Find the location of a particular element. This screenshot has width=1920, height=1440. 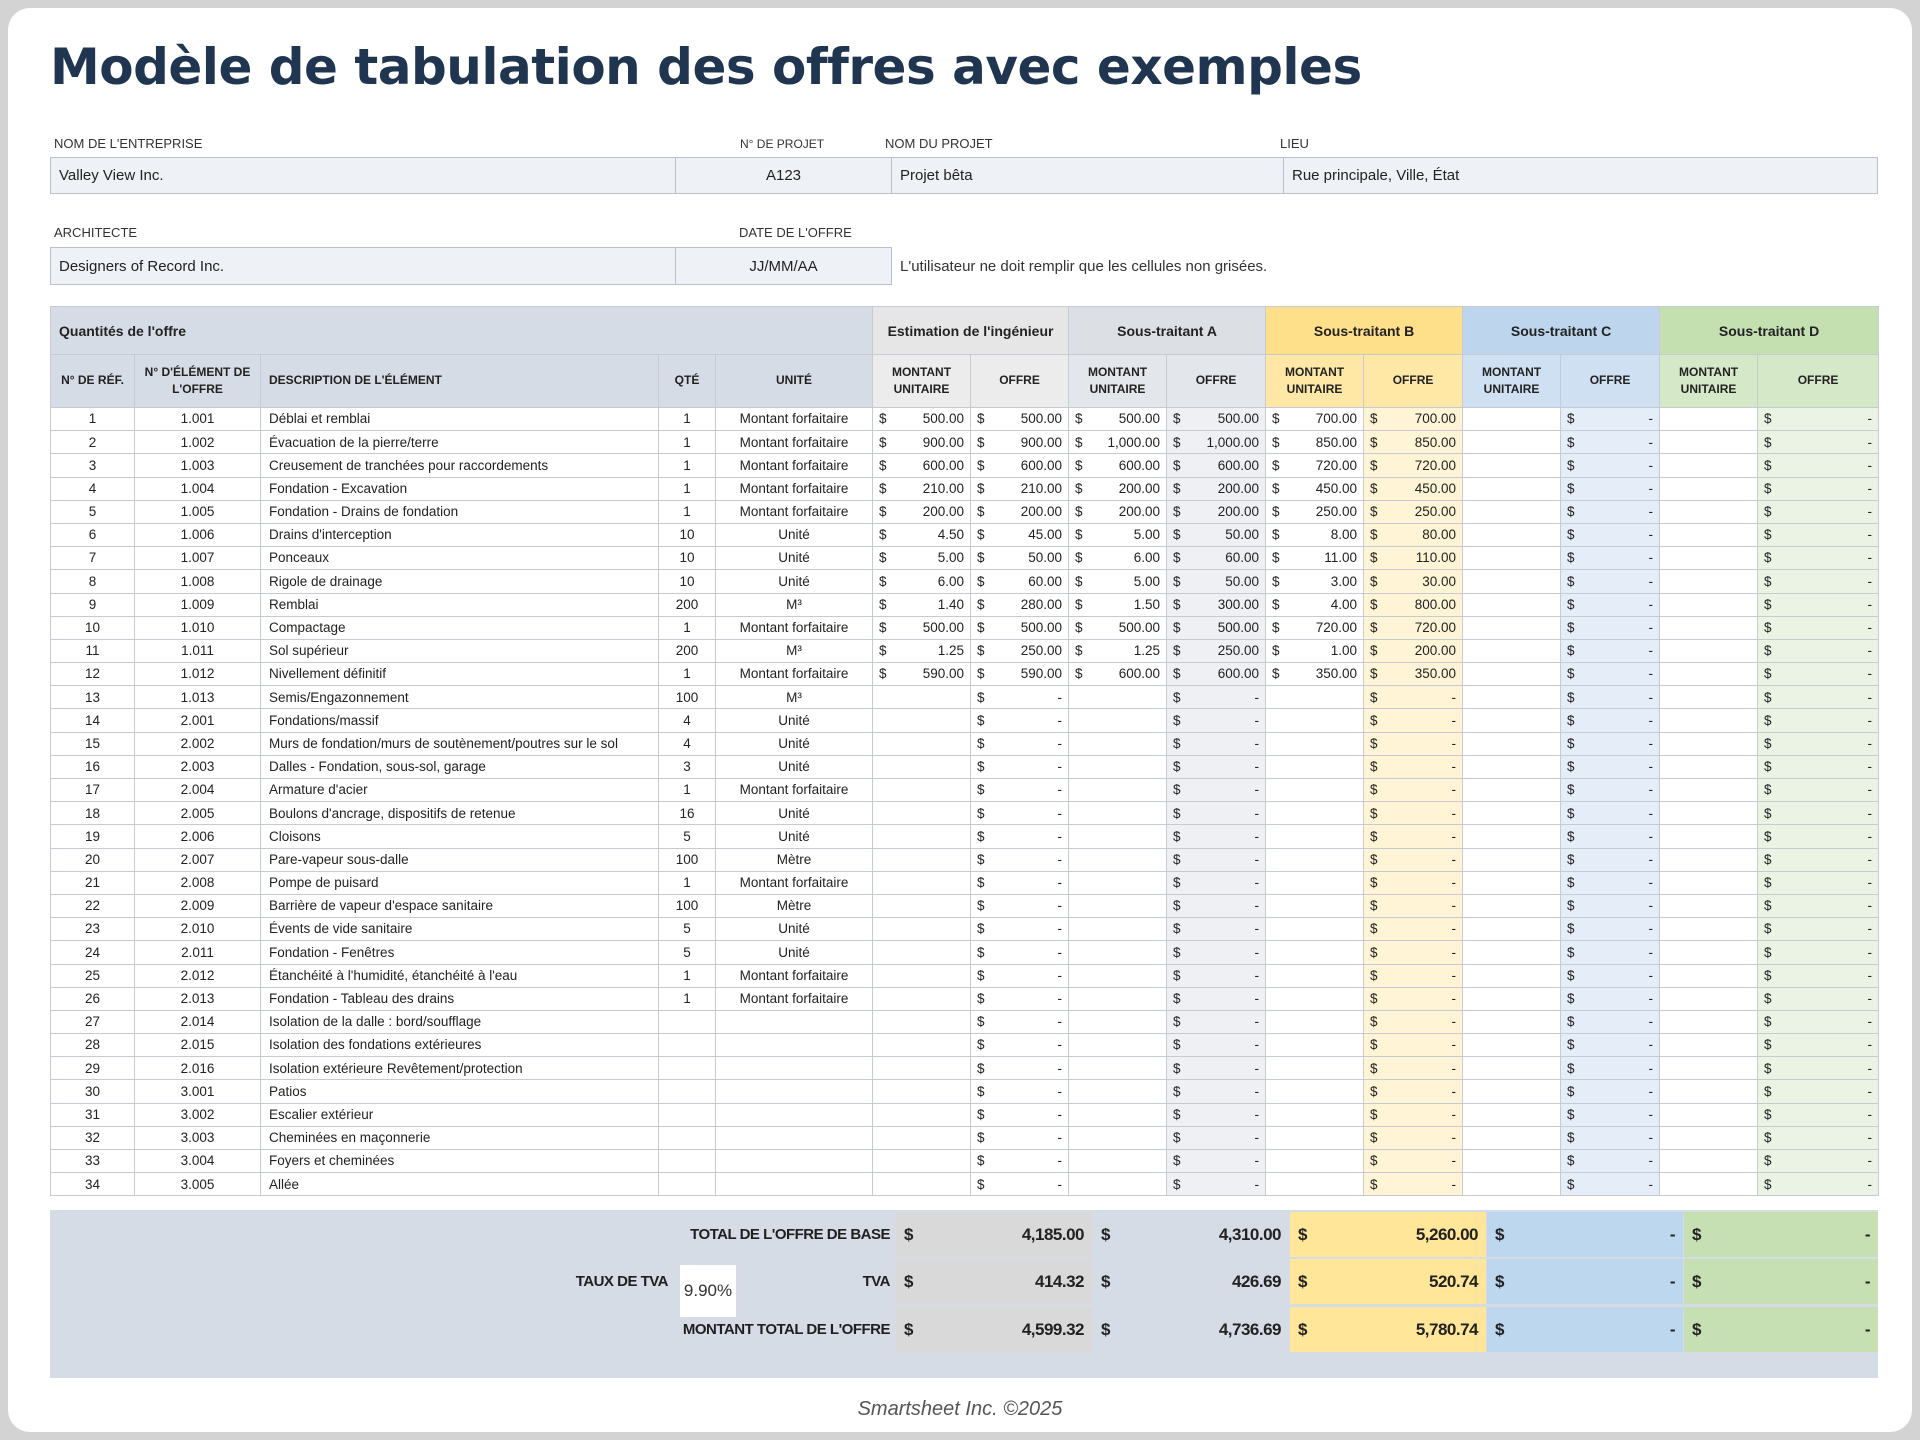

item-no-cell: 2.016 is located at coordinates (197, 1068).